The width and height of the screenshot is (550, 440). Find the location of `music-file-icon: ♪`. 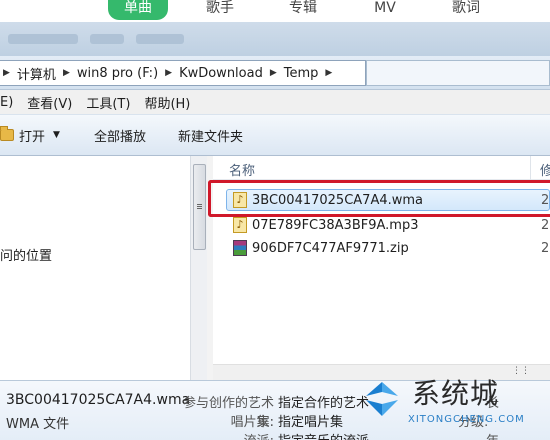

music-file-icon: ♪ is located at coordinates (240, 225).